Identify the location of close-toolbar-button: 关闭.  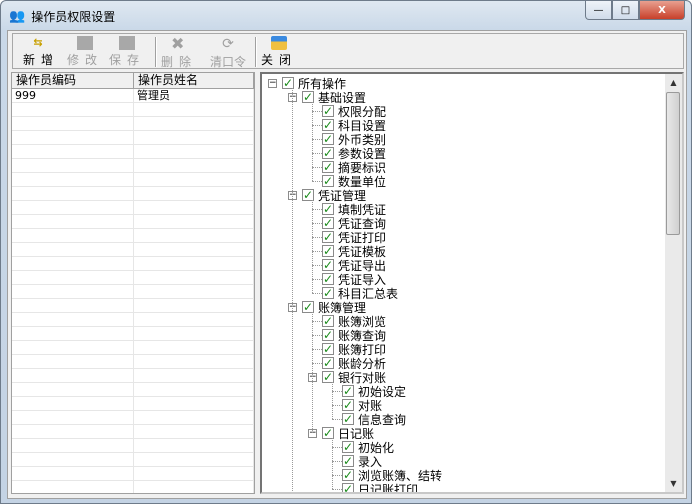
(279, 52).